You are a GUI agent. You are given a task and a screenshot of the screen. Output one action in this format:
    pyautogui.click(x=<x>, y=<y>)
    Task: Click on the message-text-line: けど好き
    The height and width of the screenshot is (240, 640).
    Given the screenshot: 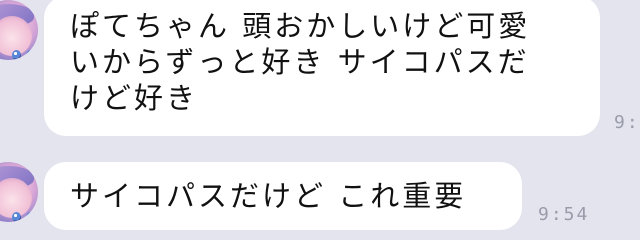 What is the action you would take?
    pyautogui.click(x=134, y=98)
    